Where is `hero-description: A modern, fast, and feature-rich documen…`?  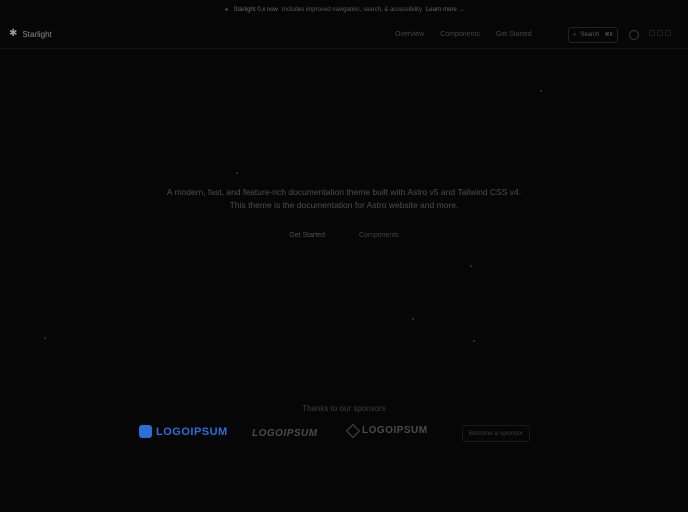 hero-description: A modern, fast, and feature-rich documen… is located at coordinates (344, 198).